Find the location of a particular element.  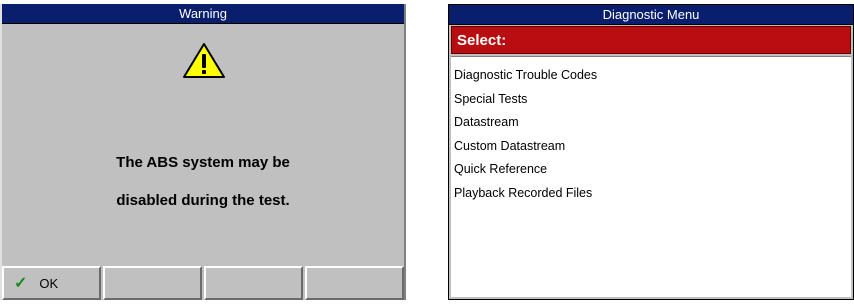

diagnostic-menu-title: Diagnostic Menu is located at coordinates (651, 15).